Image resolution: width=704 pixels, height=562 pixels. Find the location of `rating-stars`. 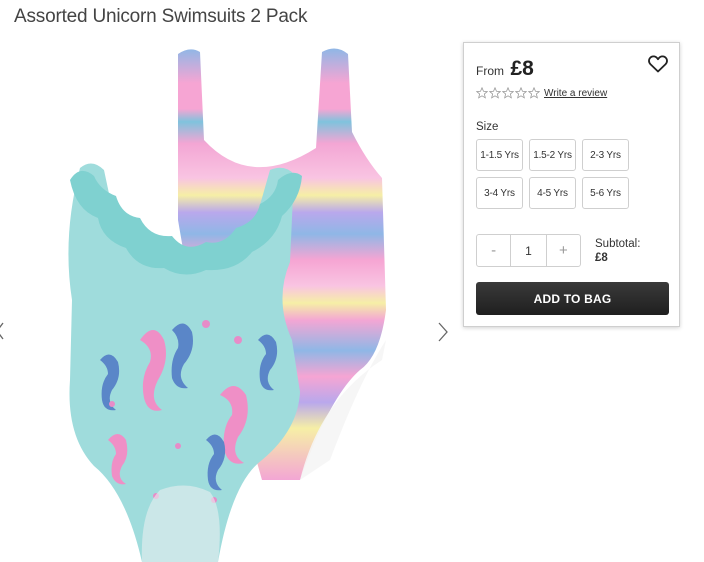

rating-stars is located at coordinates (508, 93).